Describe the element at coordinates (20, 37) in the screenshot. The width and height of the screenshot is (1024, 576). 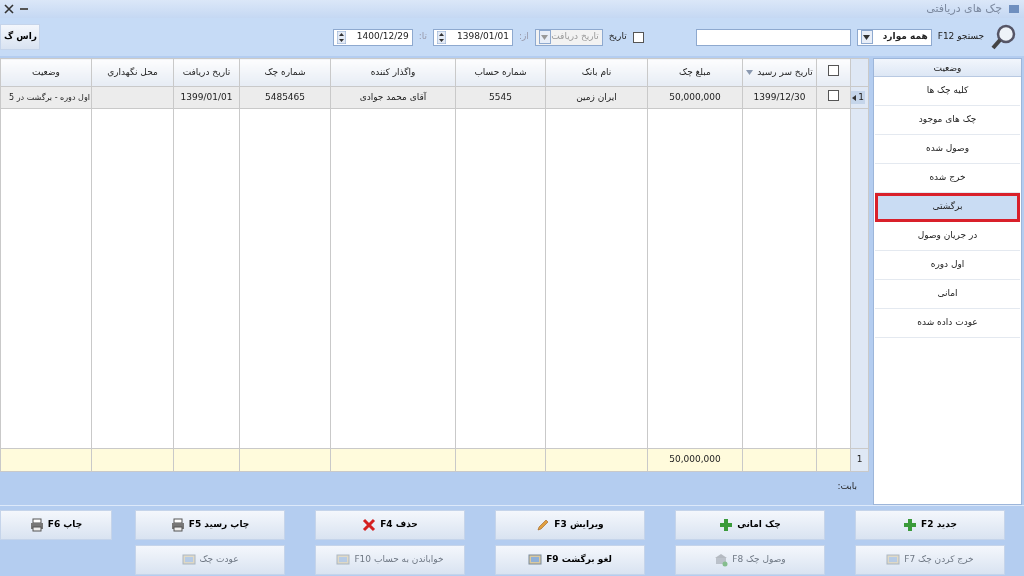
I see `toolbar-button: راس گ` at that location.